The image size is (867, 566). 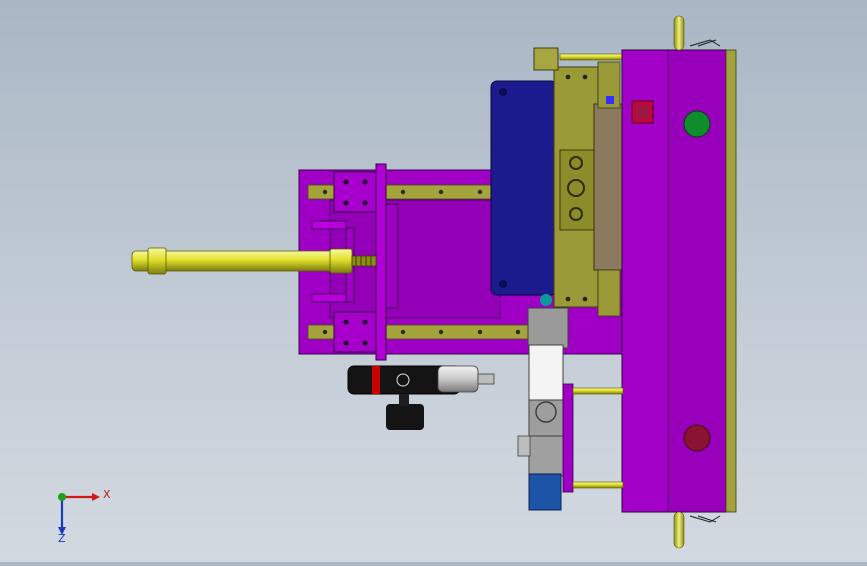 I want to click on sensor-stand, so click(x=405, y=417).